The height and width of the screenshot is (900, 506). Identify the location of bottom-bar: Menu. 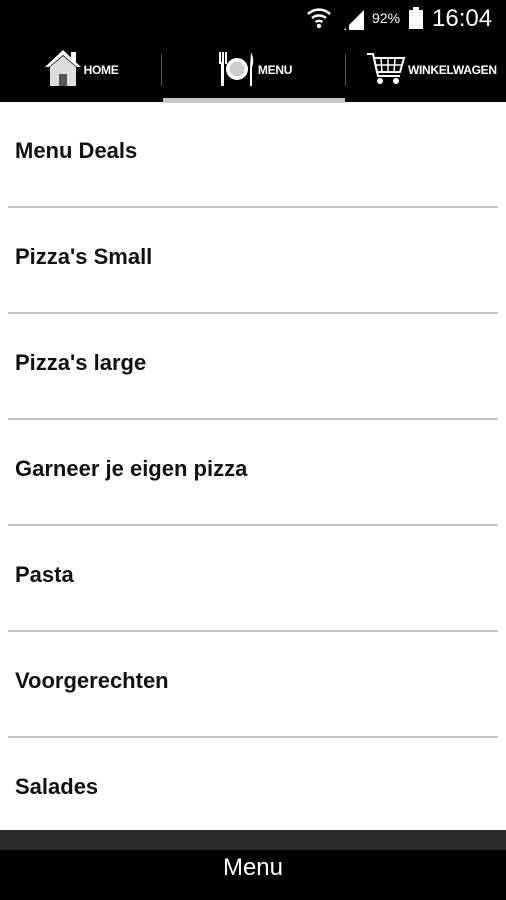
(253, 865).